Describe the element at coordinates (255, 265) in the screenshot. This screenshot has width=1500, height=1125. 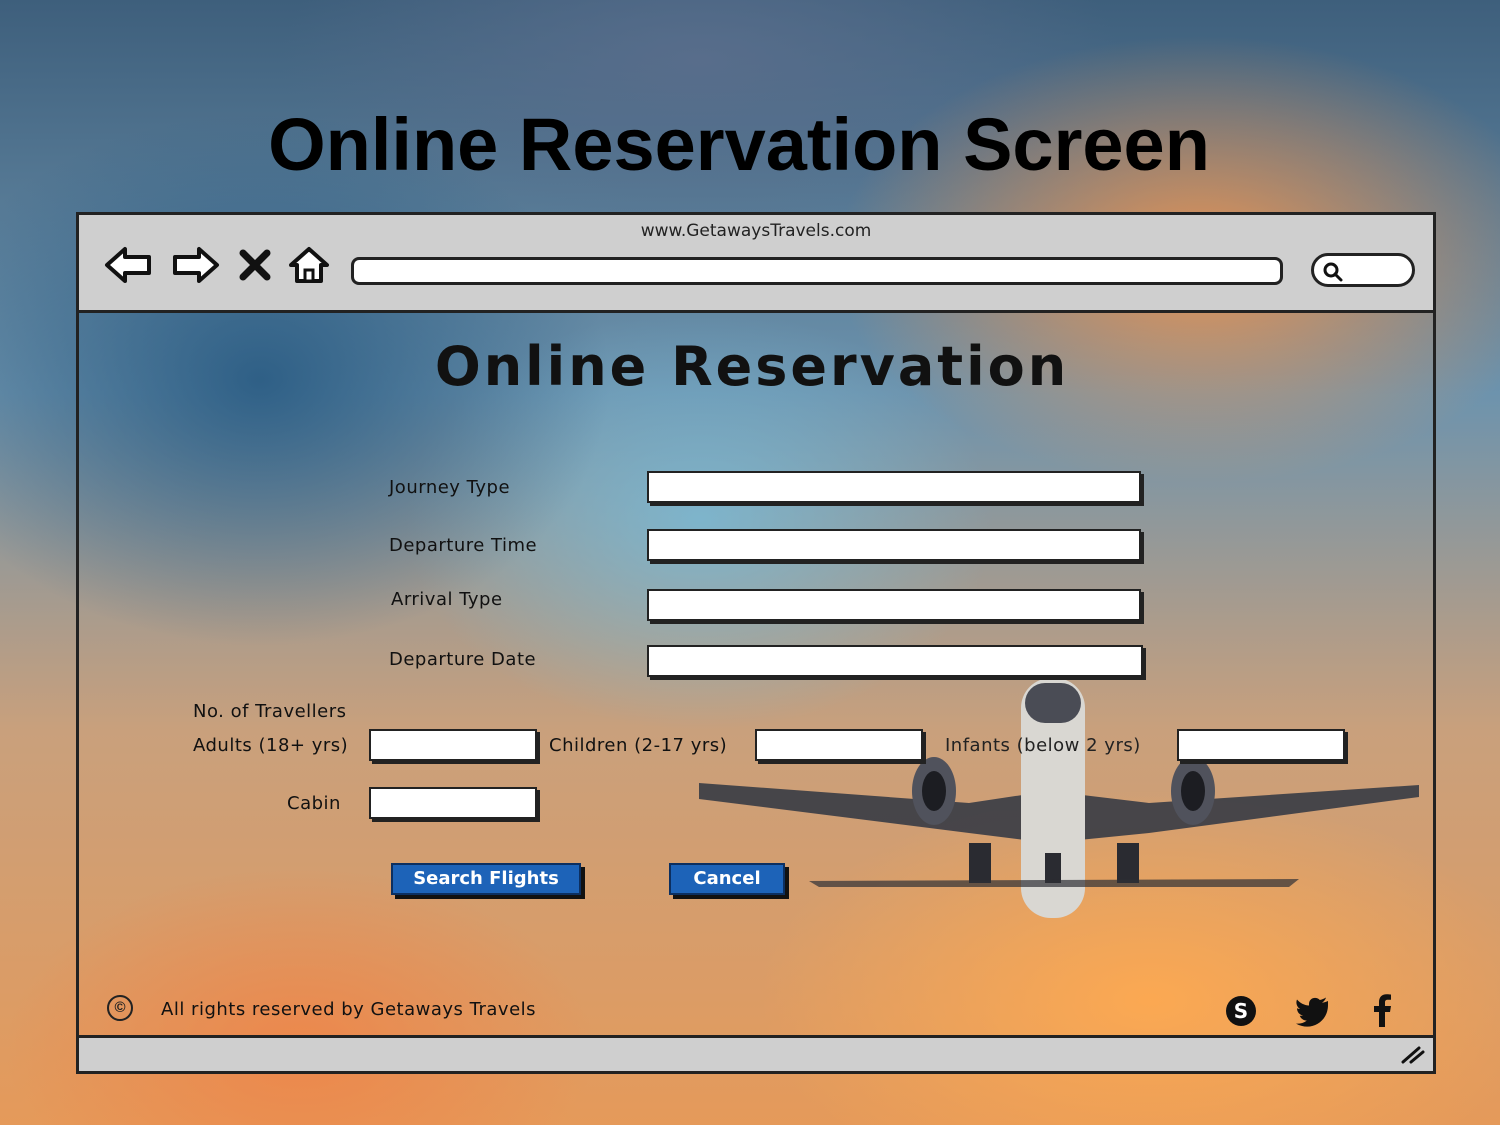
I see `close-icon` at that location.